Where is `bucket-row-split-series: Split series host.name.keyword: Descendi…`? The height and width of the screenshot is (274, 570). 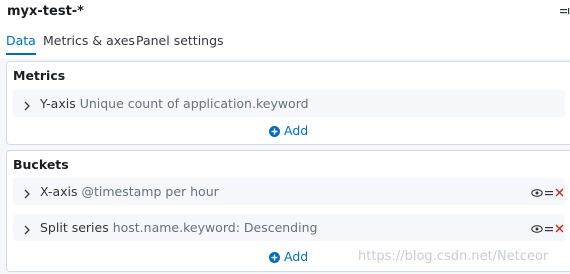
bucket-row-split-series: Split series host.name.keyword: Descendi… is located at coordinates (289, 227).